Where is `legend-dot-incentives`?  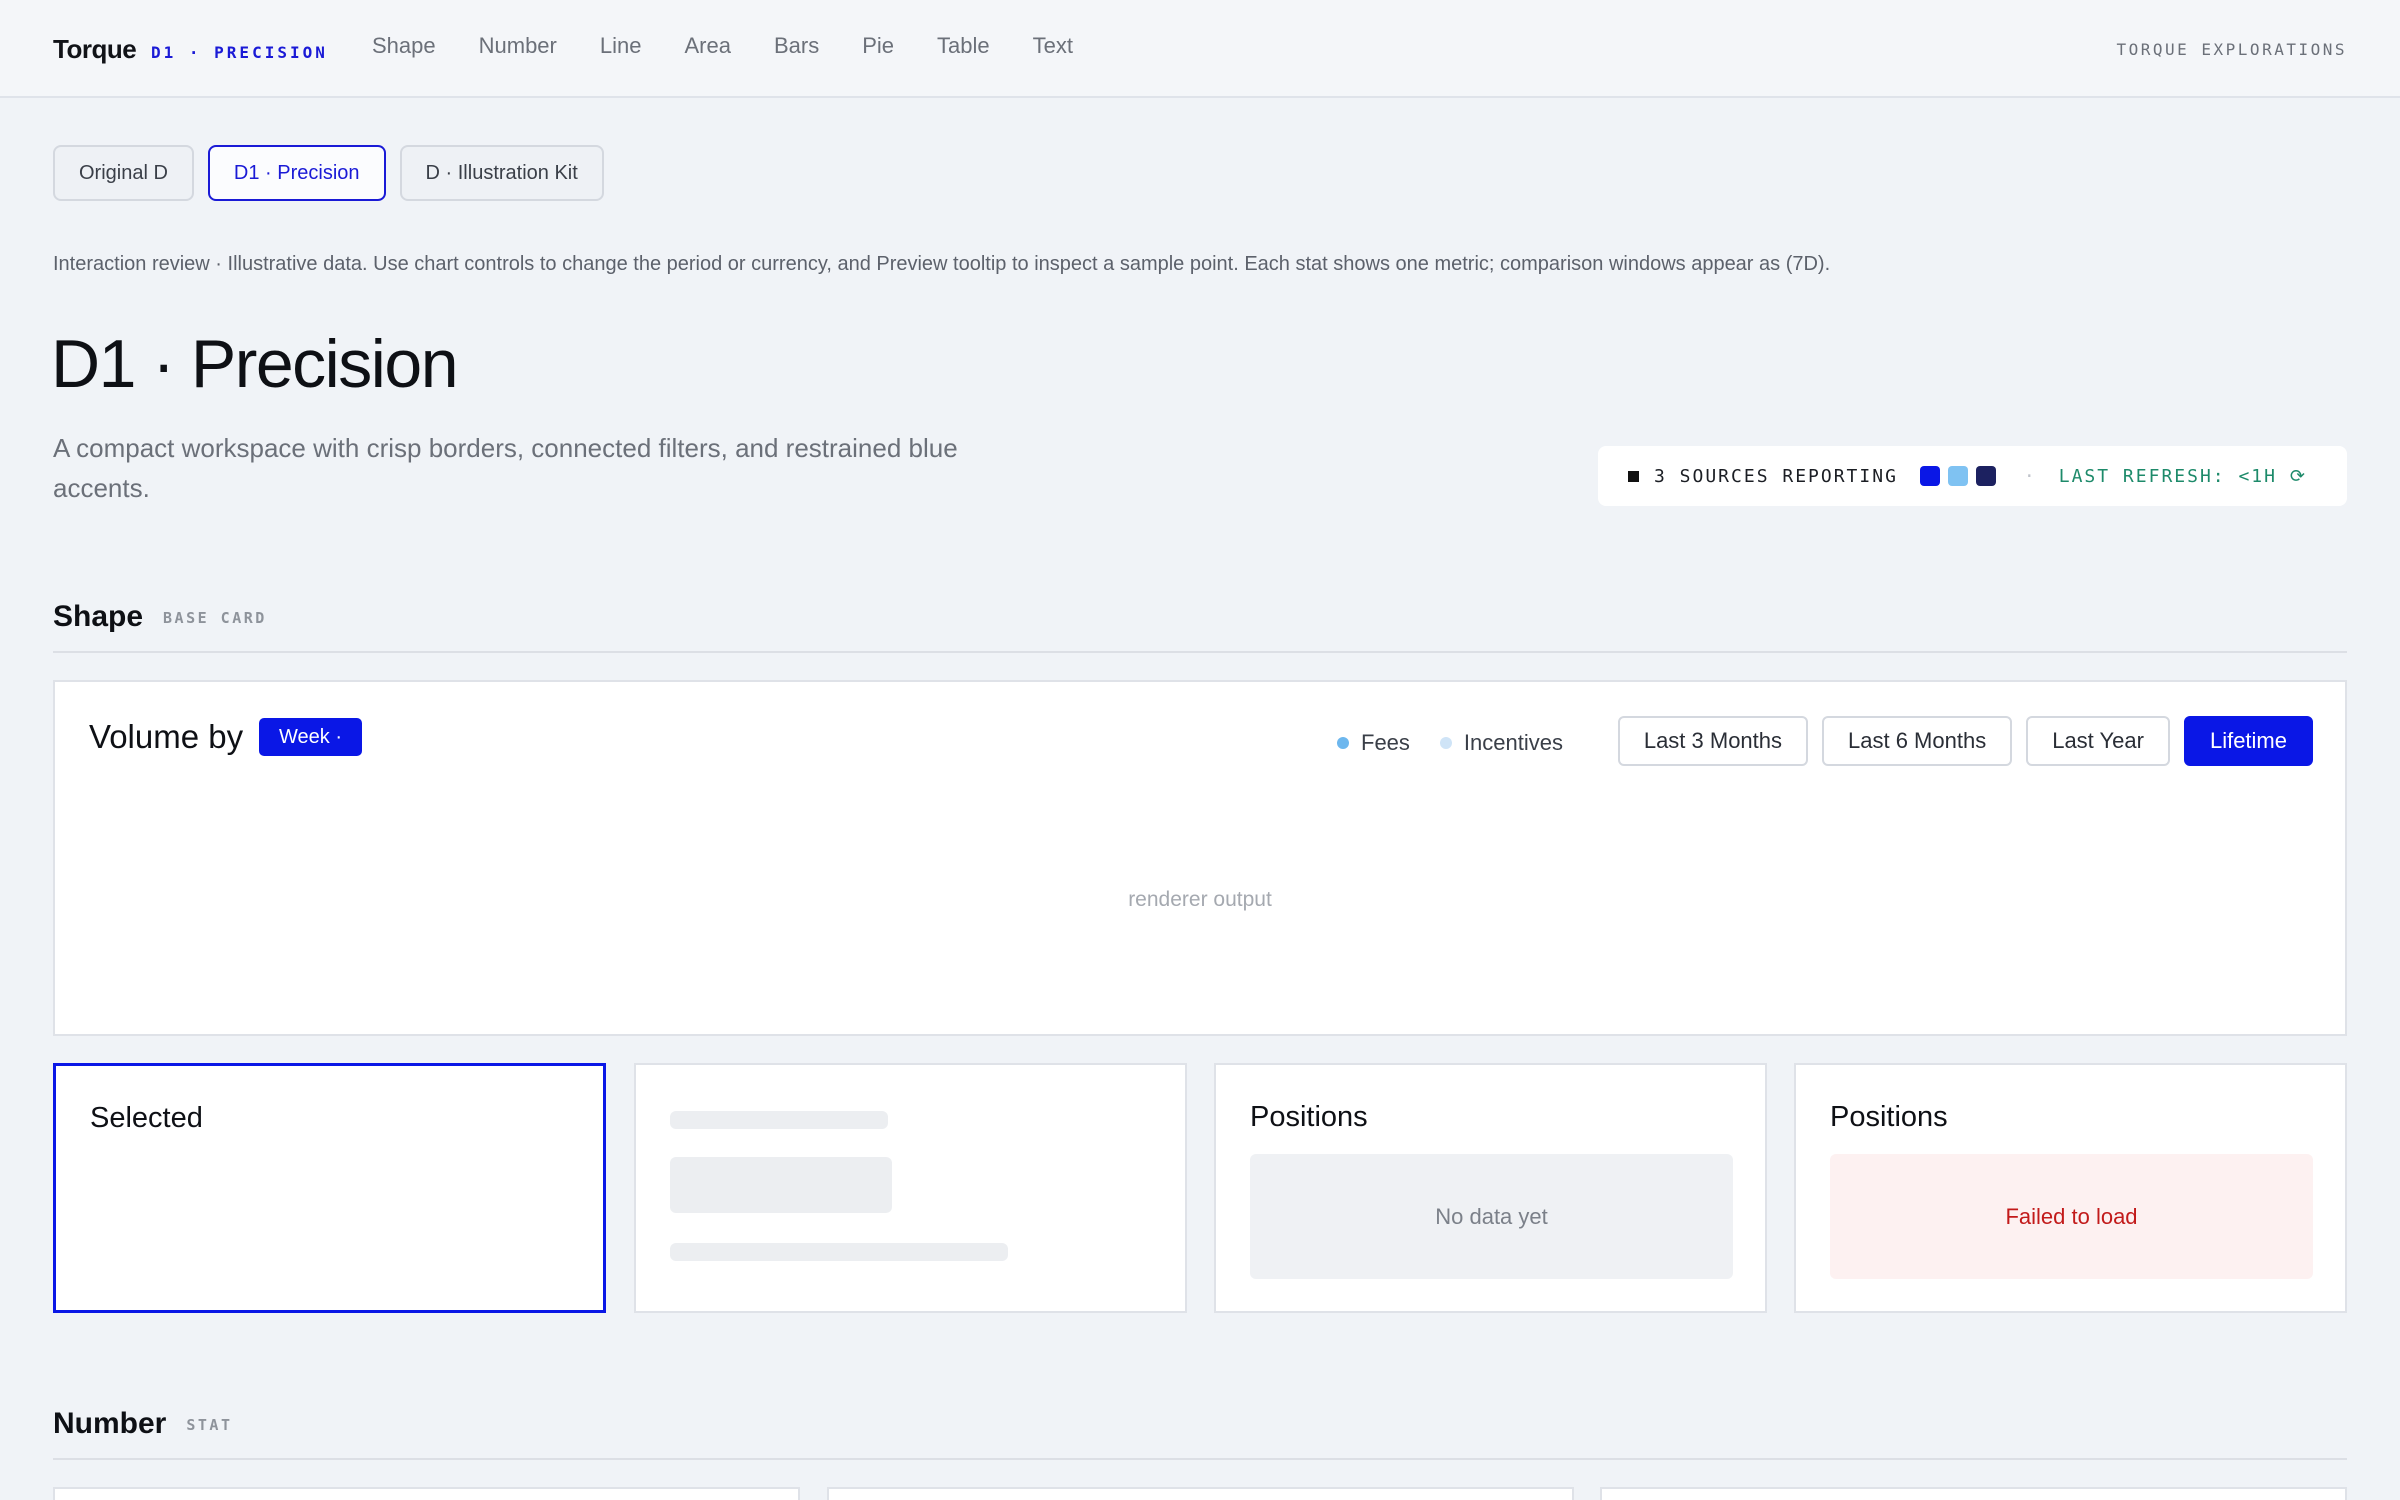 legend-dot-incentives is located at coordinates (1445, 743).